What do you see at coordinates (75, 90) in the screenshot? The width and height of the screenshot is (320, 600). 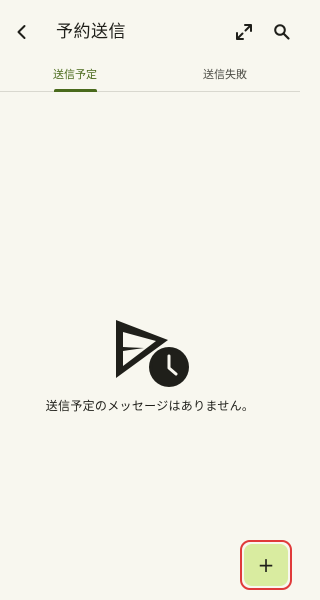 I see `tab-indicator` at bounding box center [75, 90].